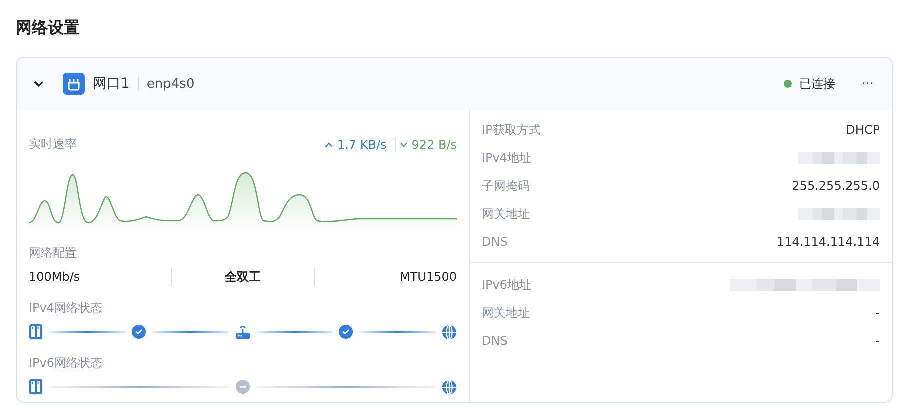  I want to click on more-button: ···, so click(868, 84).